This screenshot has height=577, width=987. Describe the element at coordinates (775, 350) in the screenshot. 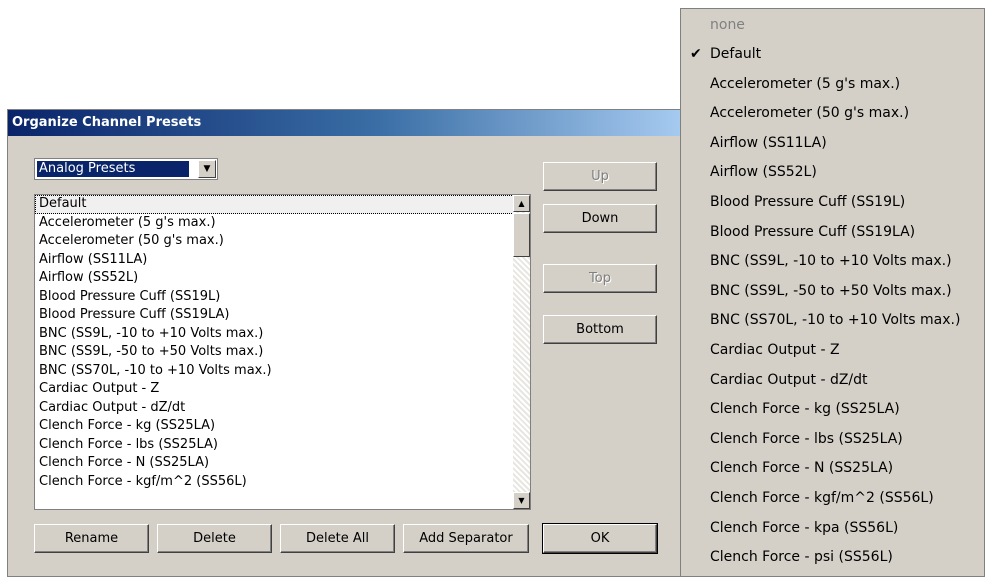

I see `menu-item-label: Cardiac Output - Z` at that location.